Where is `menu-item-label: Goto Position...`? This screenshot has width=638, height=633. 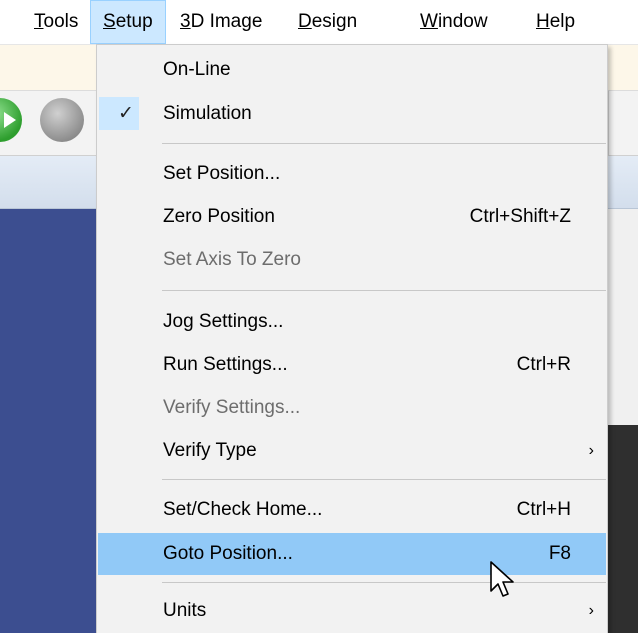
menu-item-label: Goto Position... is located at coordinates (228, 553).